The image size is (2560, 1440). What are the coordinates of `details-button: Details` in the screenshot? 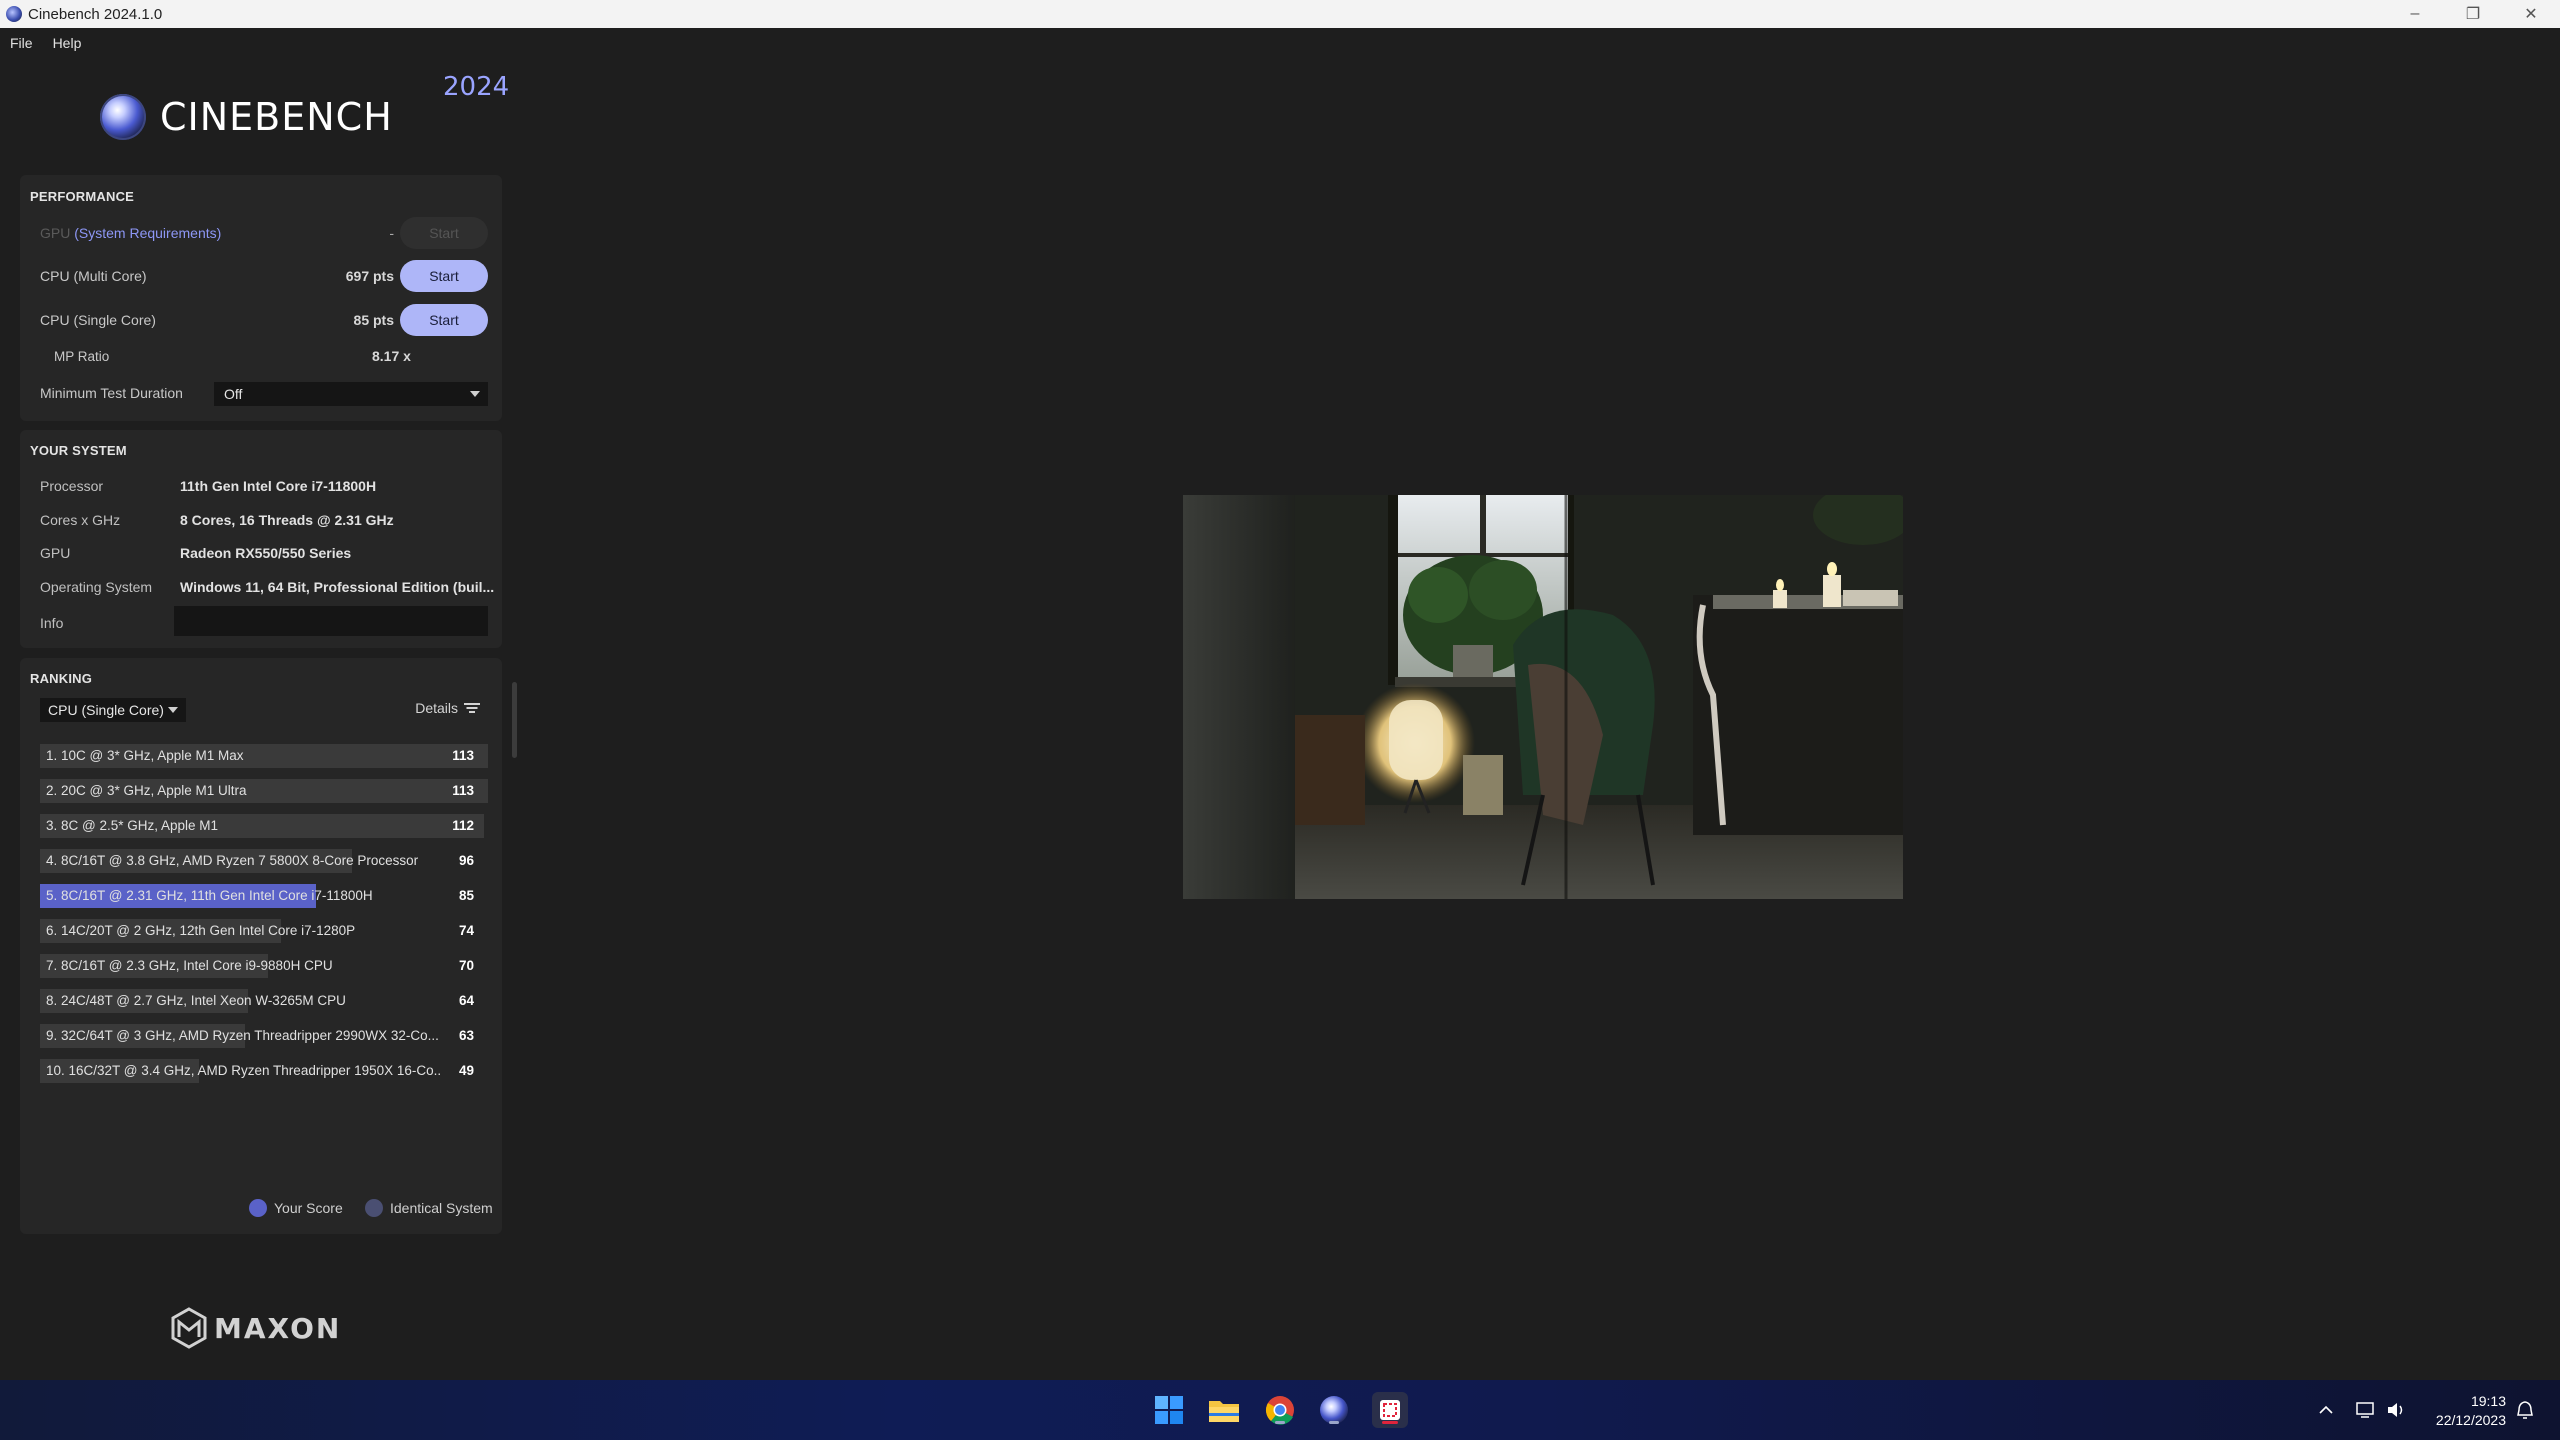 It's located at (447, 708).